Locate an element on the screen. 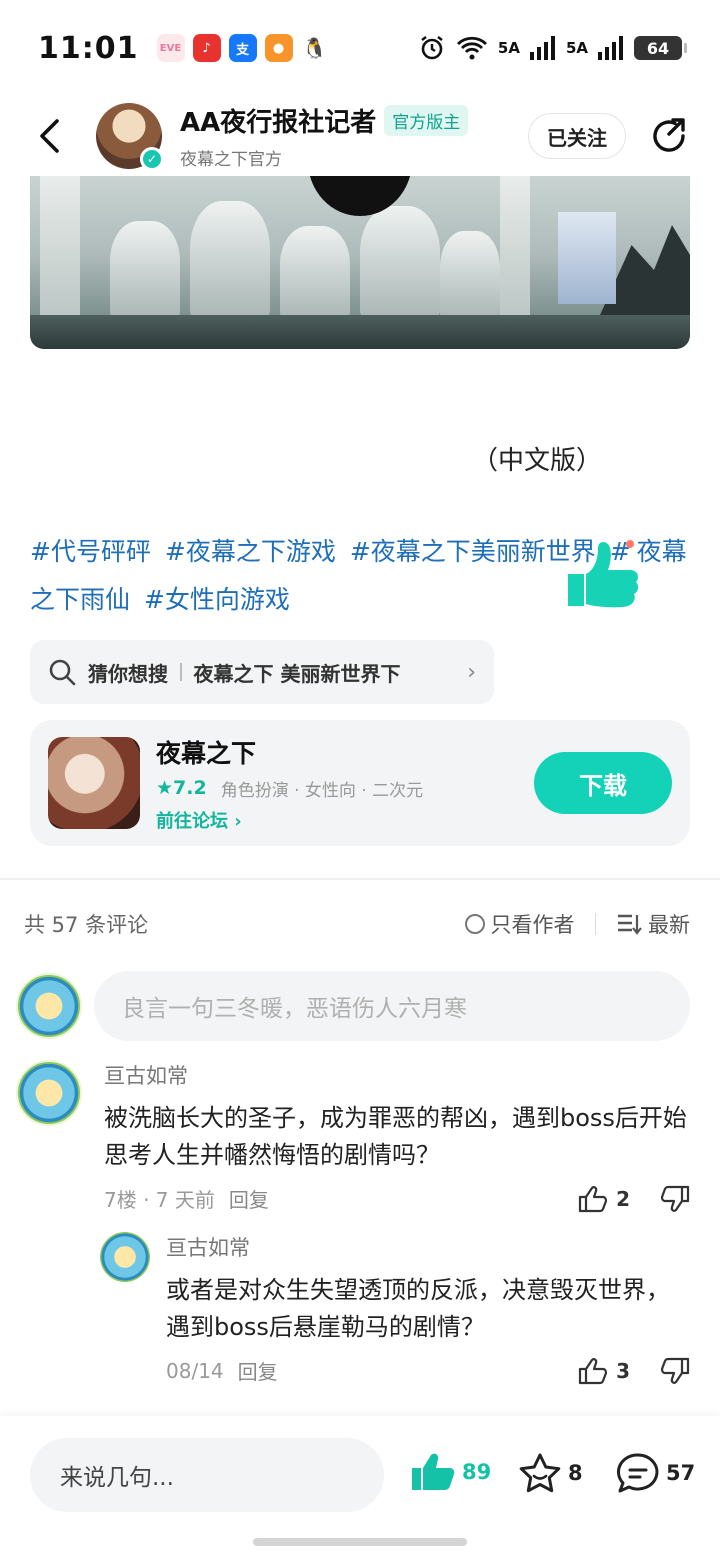 The height and width of the screenshot is (1560, 720). sort-button: 最新 is located at coordinates (653, 924).